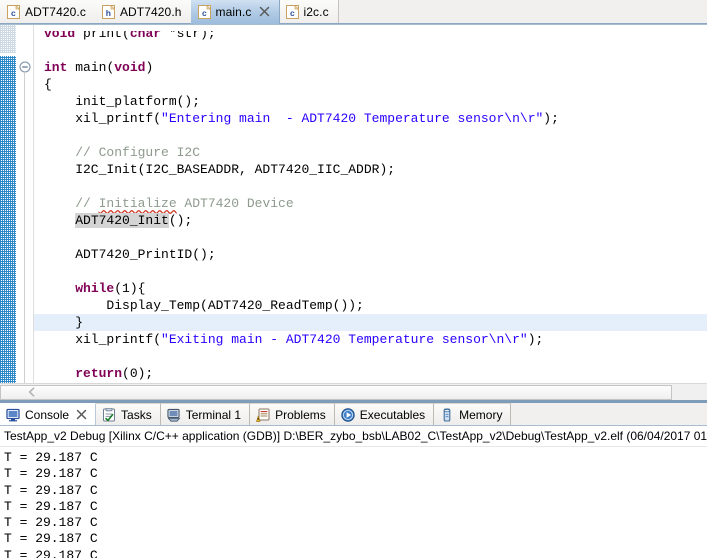 The height and width of the screenshot is (558, 707). Describe the element at coordinates (263, 415) in the screenshot. I see `problems-warning-icon` at that location.